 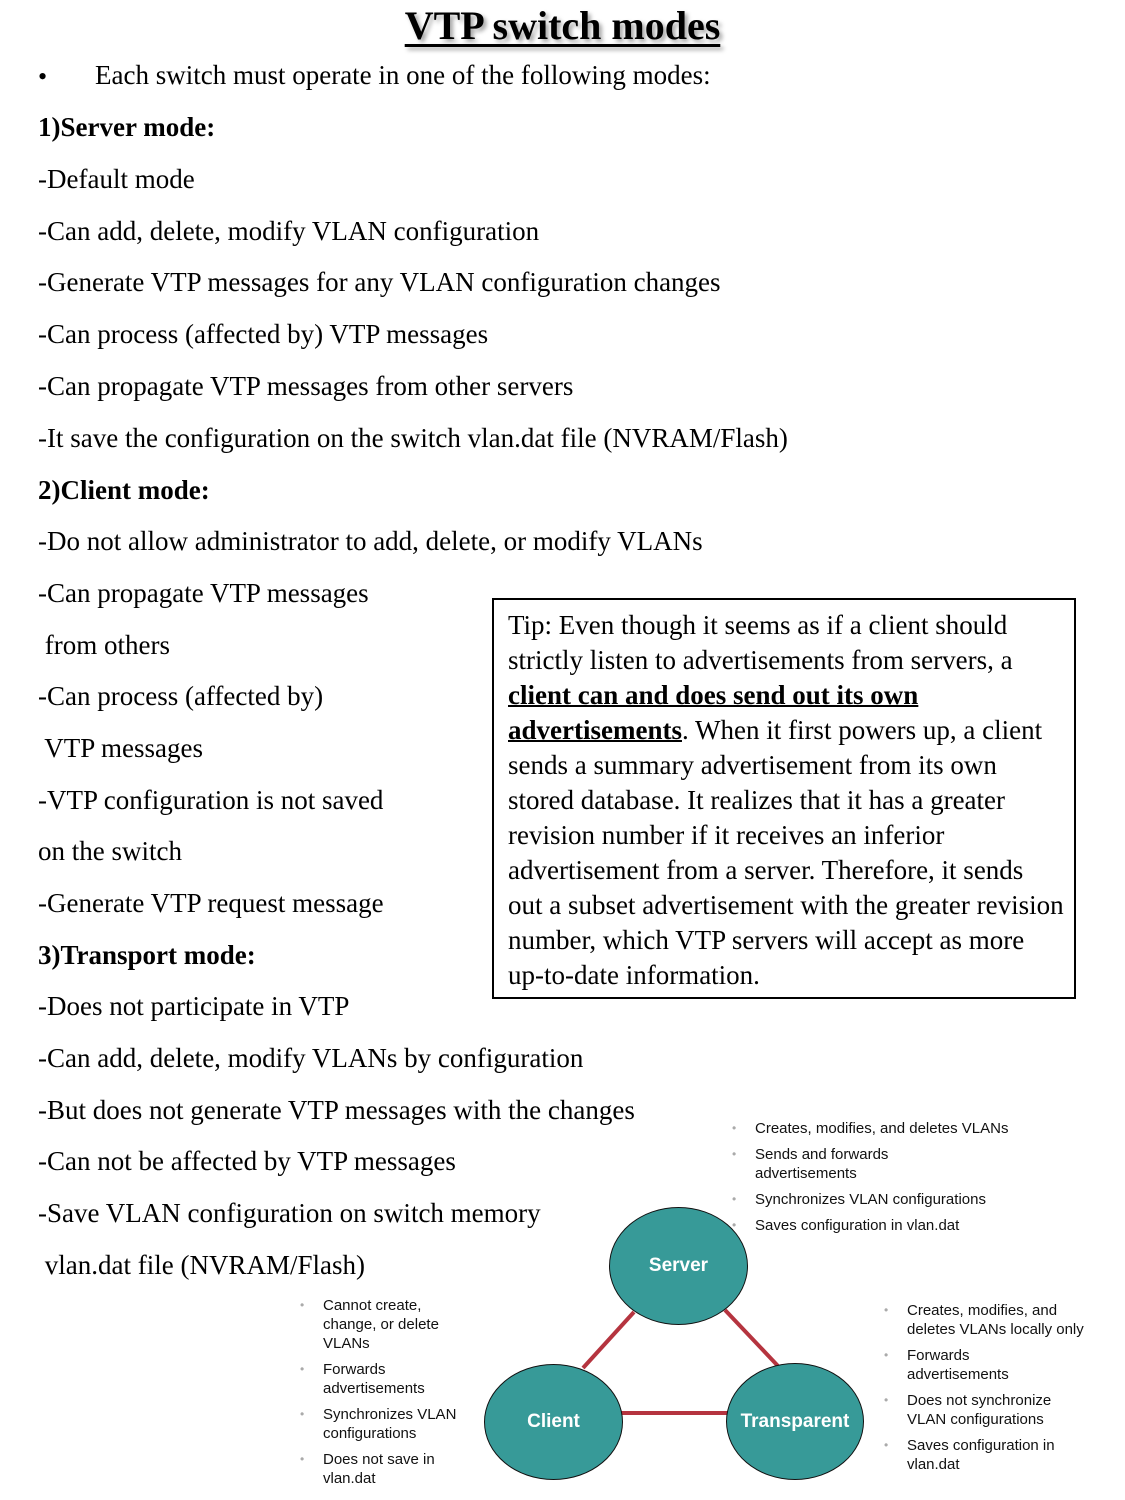 What do you see at coordinates (380, 1424) in the screenshot?
I see `client-bullet: Synchronizes VLAN configurations` at bounding box center [380, 1424].